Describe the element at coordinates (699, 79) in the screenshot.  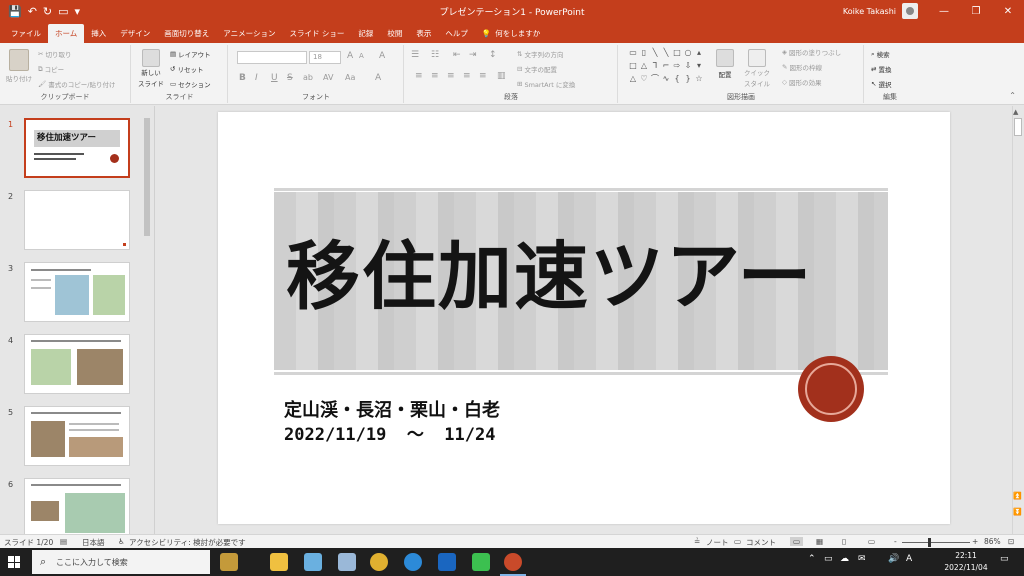
I see `star-shape-icon: ☆` at that location.